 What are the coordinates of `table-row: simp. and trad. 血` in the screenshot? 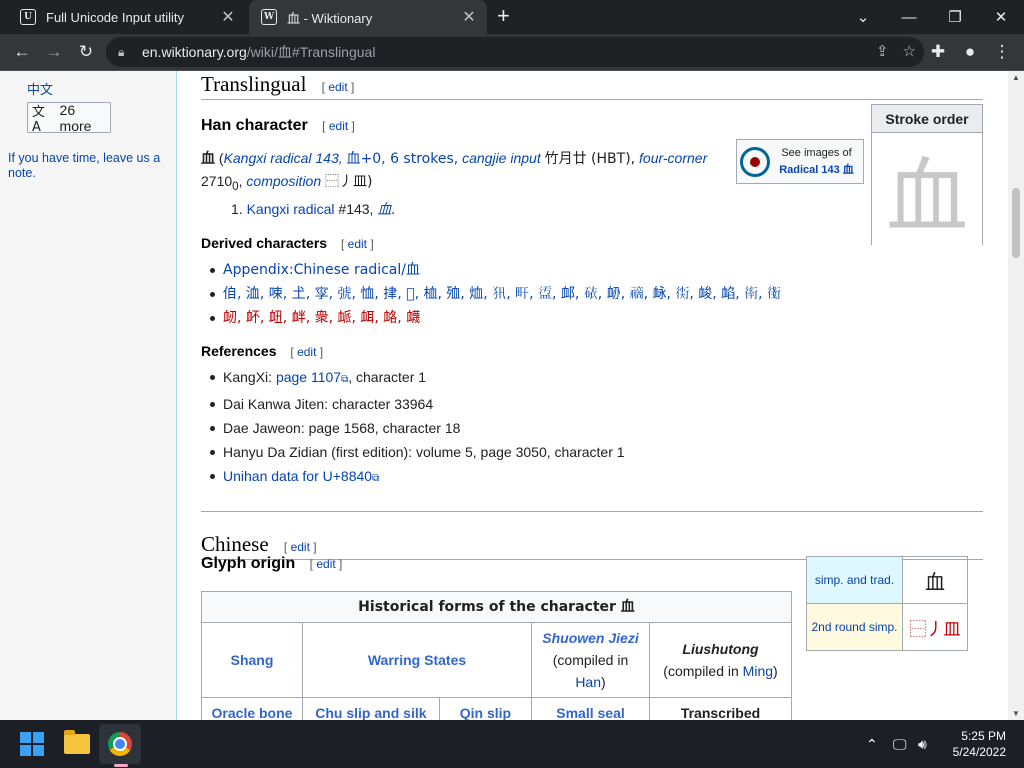 It's located at (887, 580).